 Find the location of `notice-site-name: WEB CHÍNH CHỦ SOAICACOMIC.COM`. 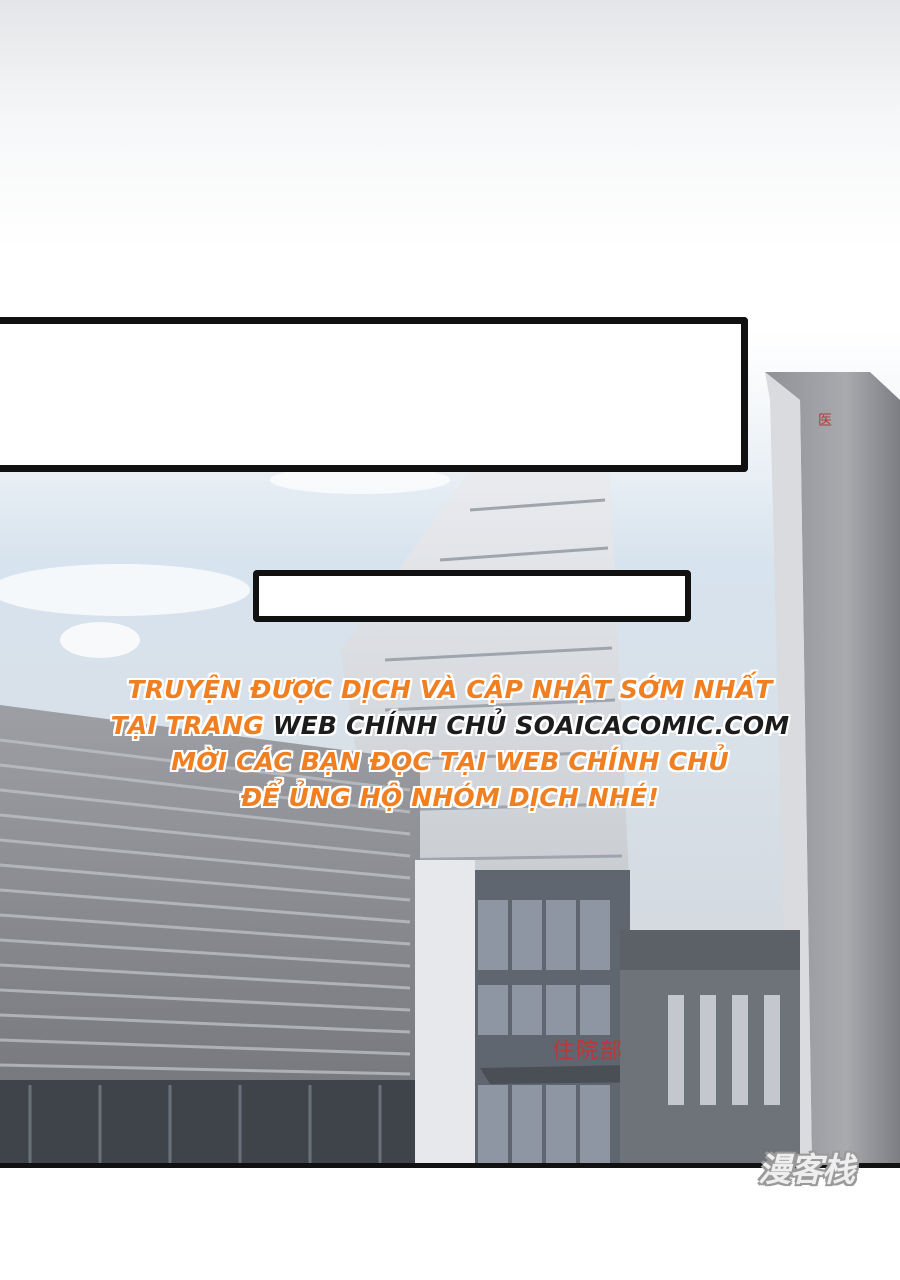

notice-site-name: WEB CHÍNH CHỦ SOAICACOMIC.COM is located at coordinates (531, 725).